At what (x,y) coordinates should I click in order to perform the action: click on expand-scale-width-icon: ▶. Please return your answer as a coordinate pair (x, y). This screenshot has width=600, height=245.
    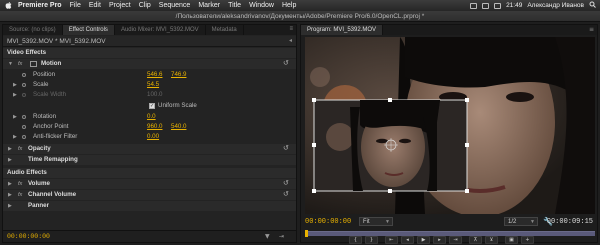
    Looking at the image, I should click on (15, 95).